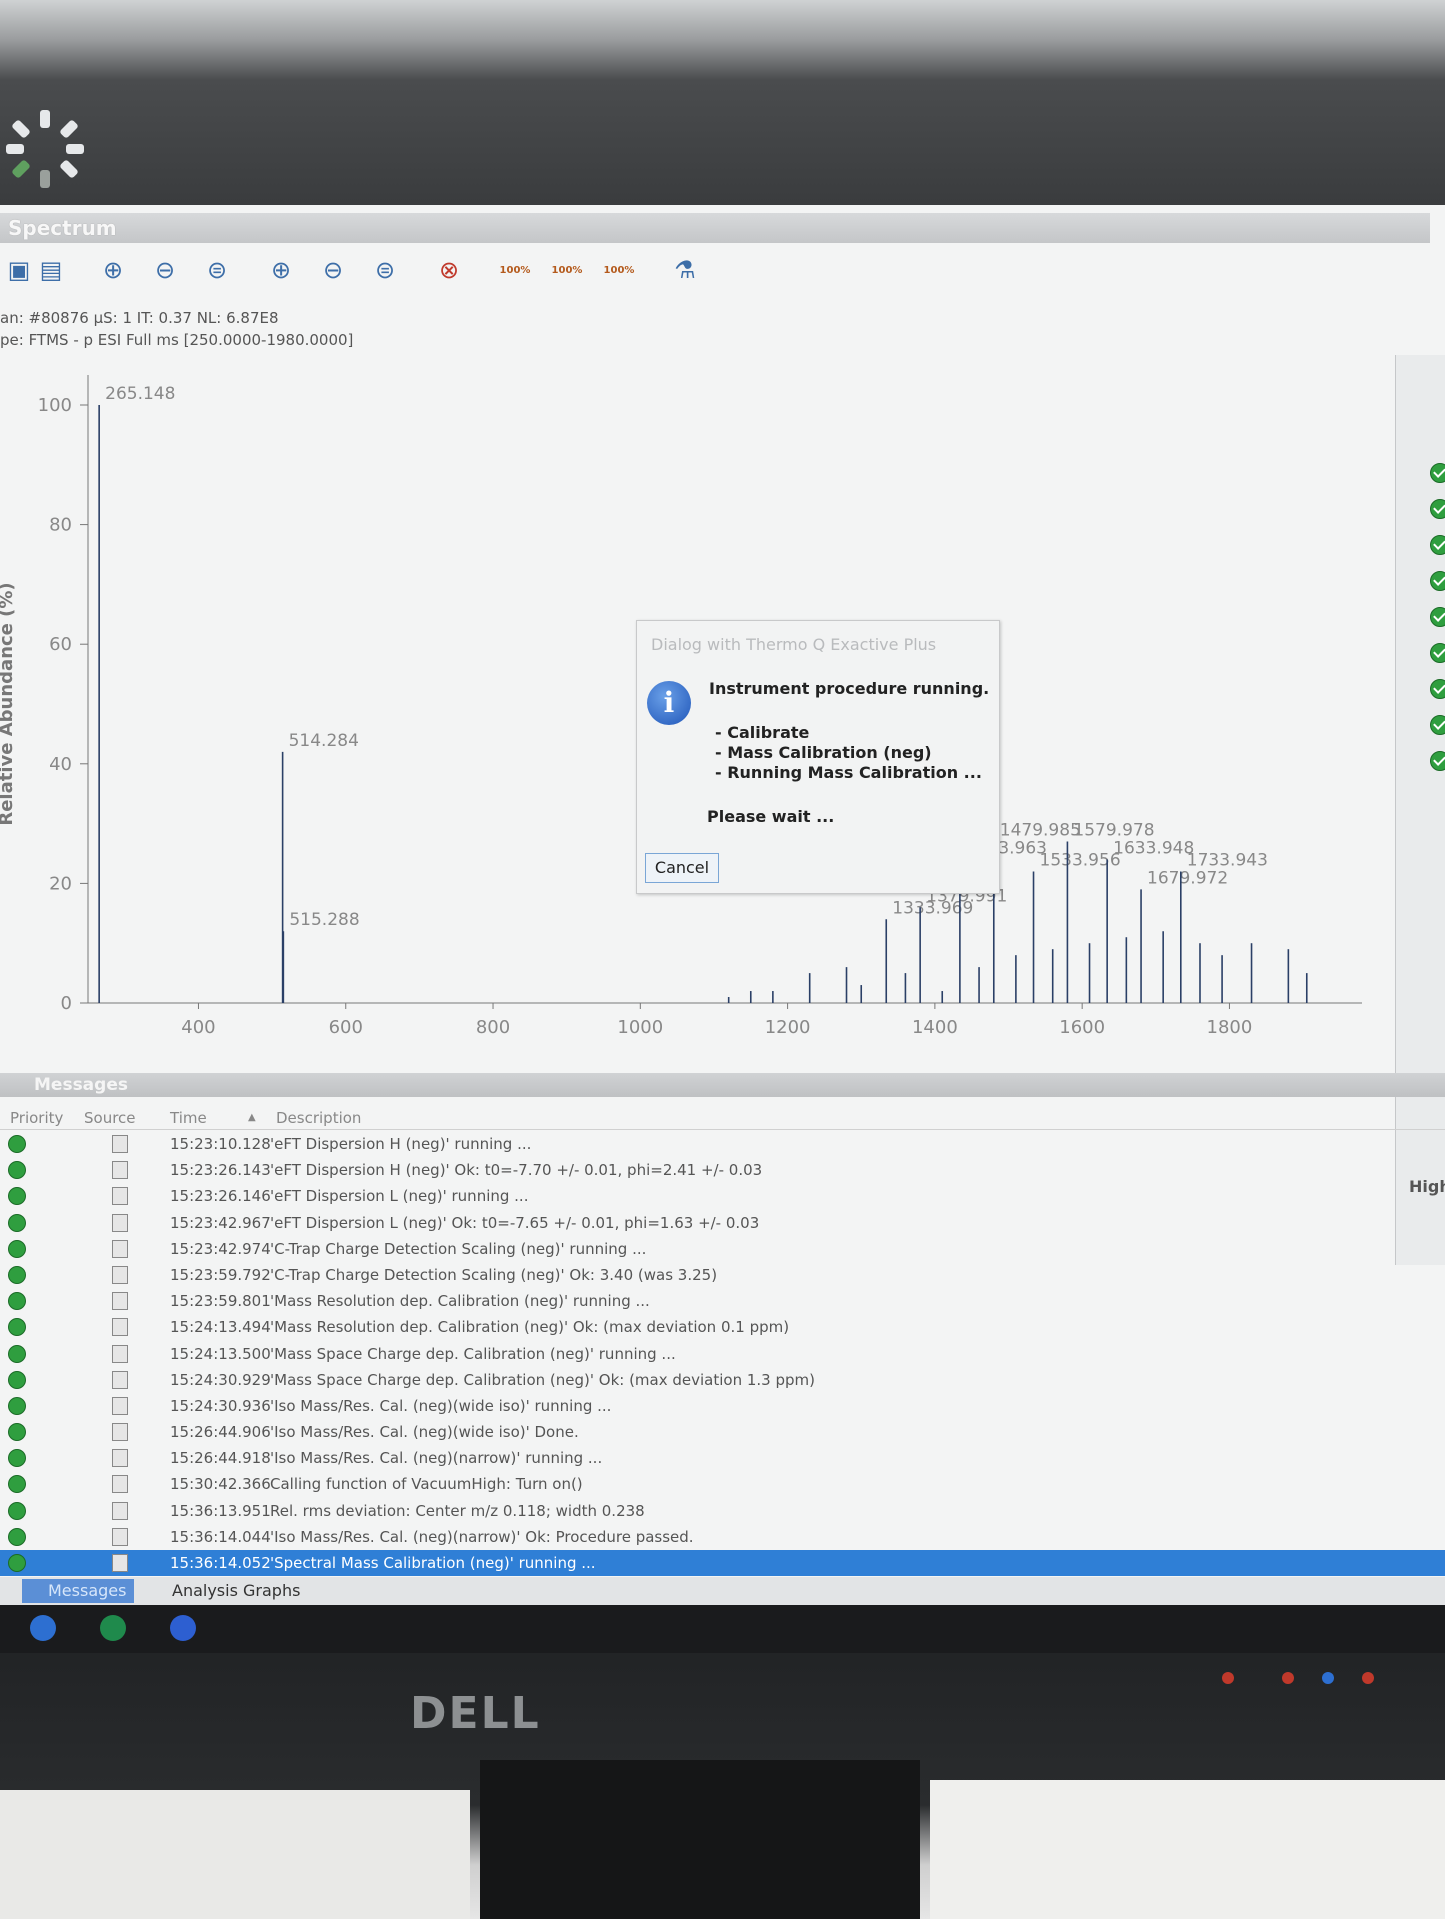 The height and width of the screenshot is (1919, 1445). I want to click on column-time: Time, so click(188, 1118).